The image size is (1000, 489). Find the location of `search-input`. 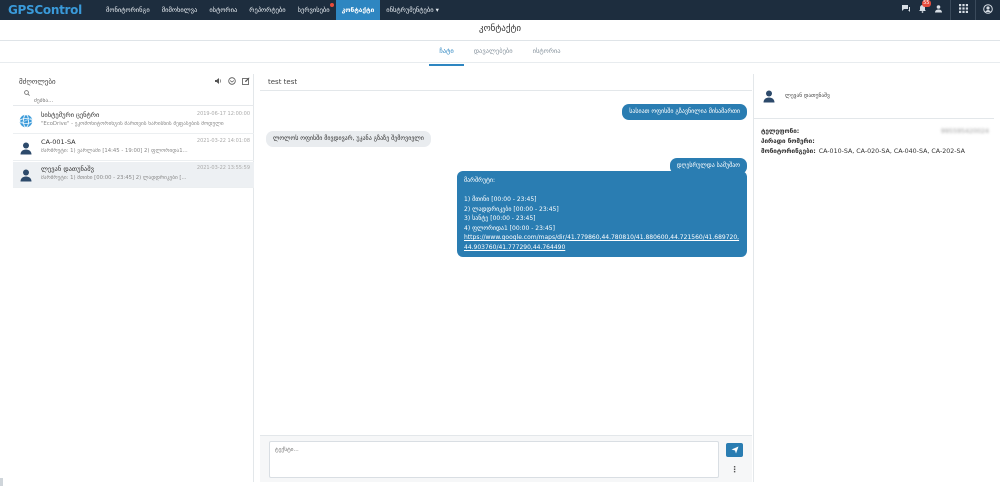

search-input is located at coordinates (109, 101).